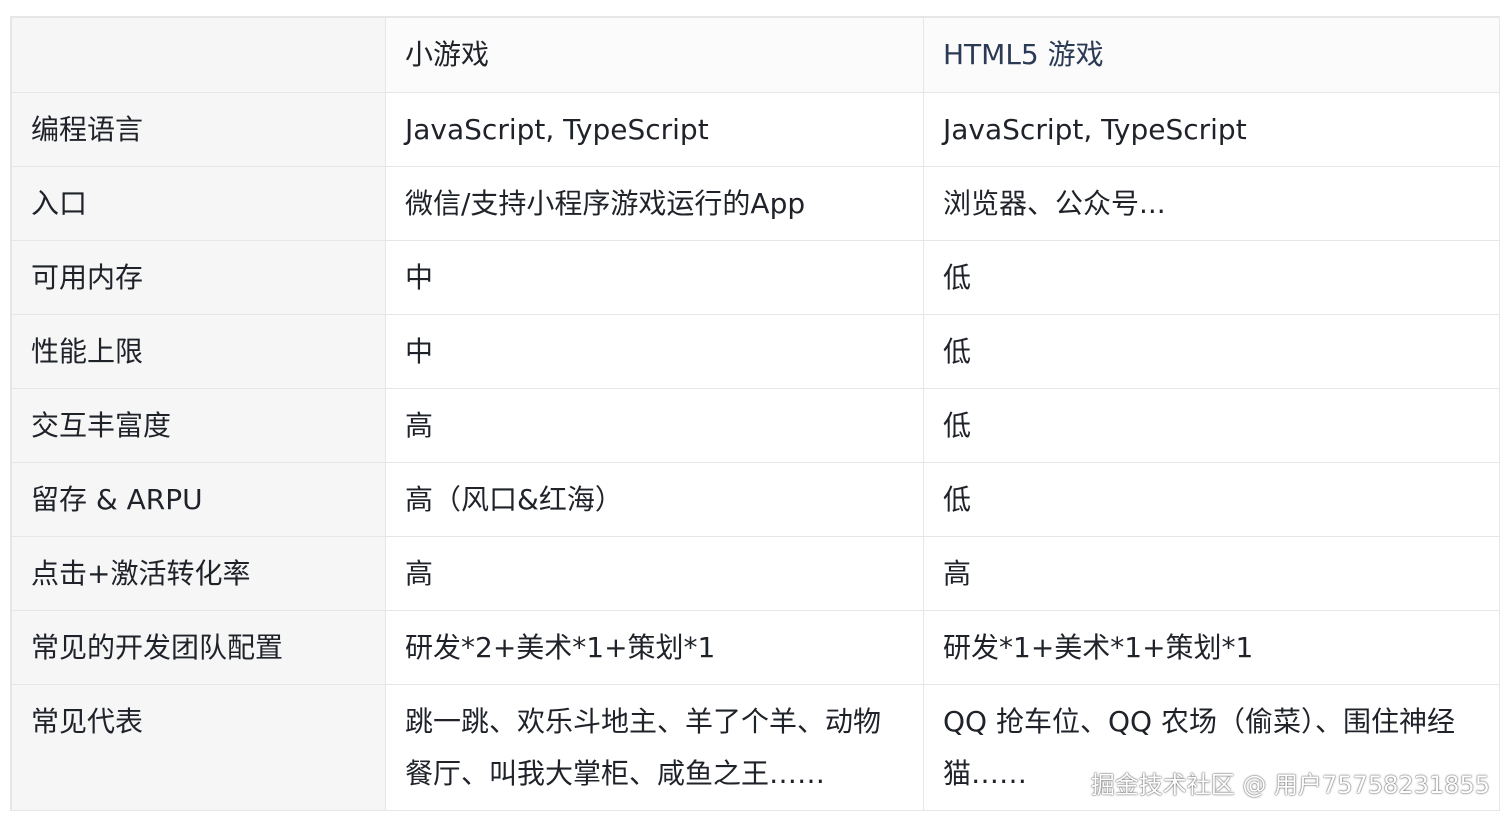 The height and width of the screenshot is (822, 1512). What do you see at coordinates (654, 499) in the screenshot?
I see `mini-game-value: 高（风口&红海）` at bounding box center [654, 499].